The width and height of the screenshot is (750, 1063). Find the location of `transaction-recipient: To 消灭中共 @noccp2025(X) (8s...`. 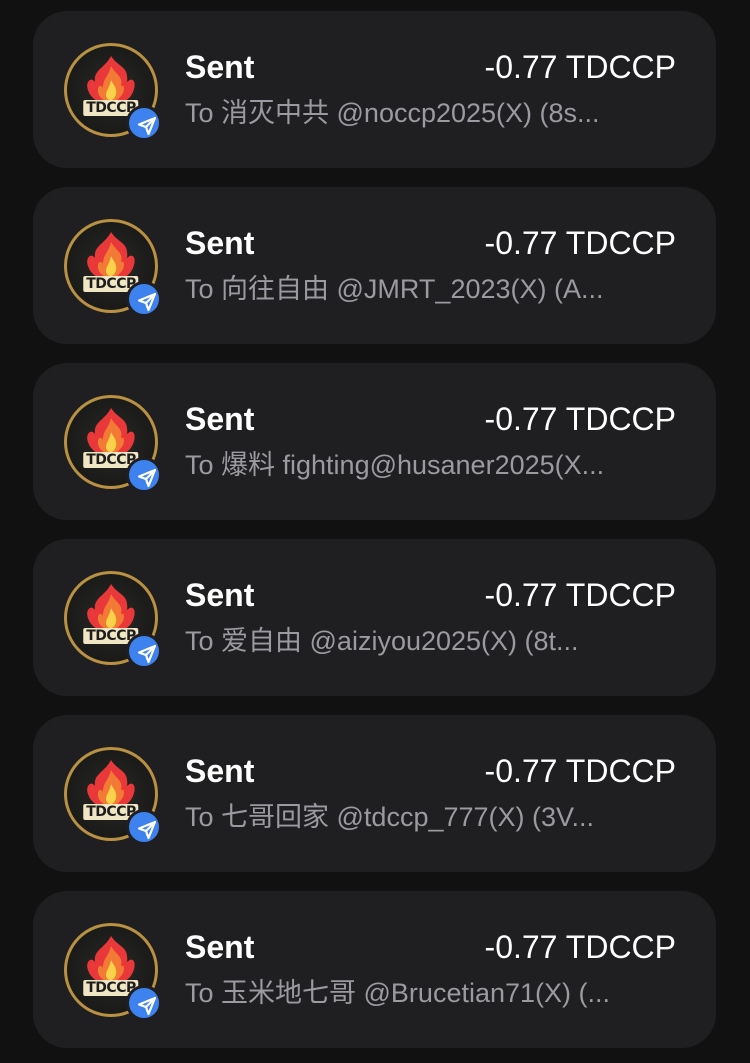

transaction-recipient: To 消灭中共 @noccp2025(X) (8s... is located at coordinates (392, 113).